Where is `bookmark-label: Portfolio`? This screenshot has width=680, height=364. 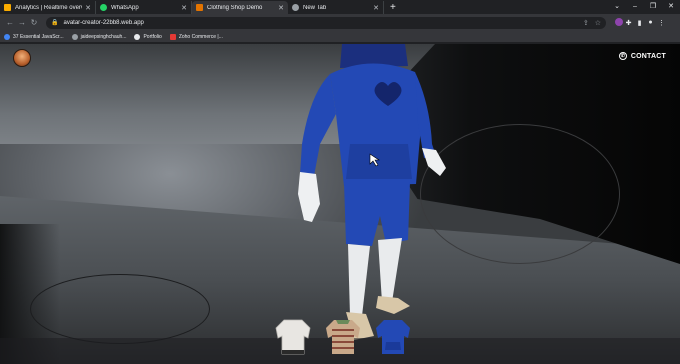 bookmark-label: Portfolio is located at coordinates (152, 36).